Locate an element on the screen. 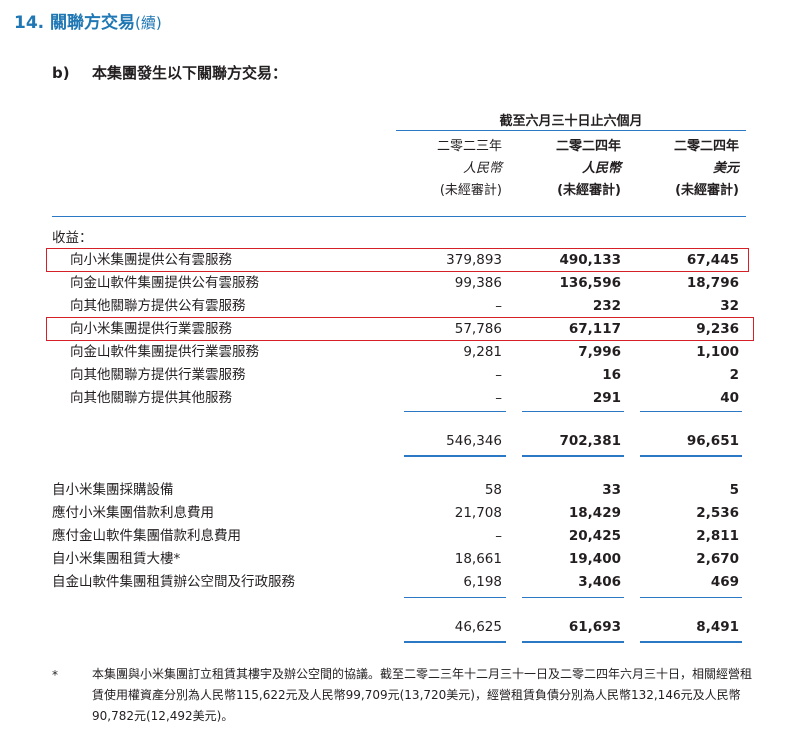 This screenshot has width=796, height=747. value-usd: 18,796 is located at coordinates (712, 283).